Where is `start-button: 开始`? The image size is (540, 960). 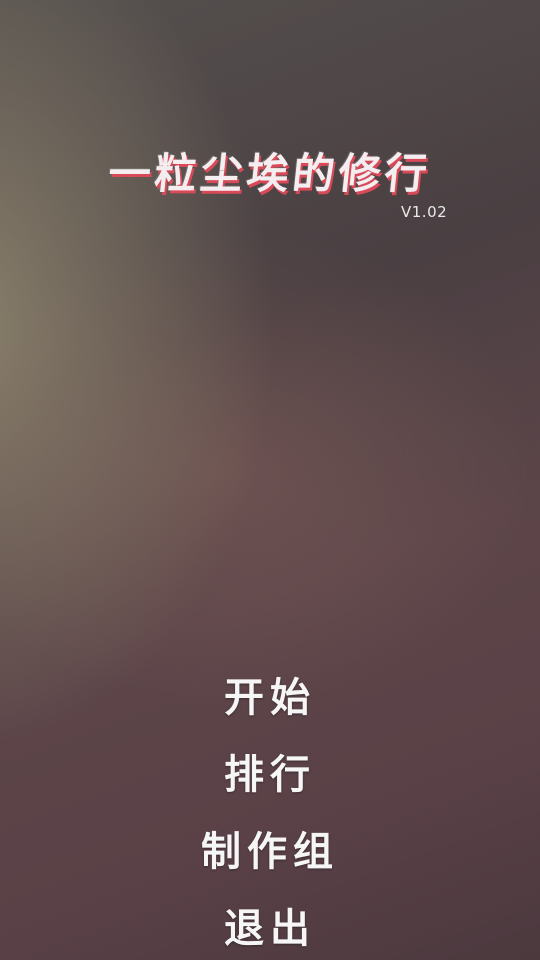 start-button: 开始 is located at coordinates (270, 706).